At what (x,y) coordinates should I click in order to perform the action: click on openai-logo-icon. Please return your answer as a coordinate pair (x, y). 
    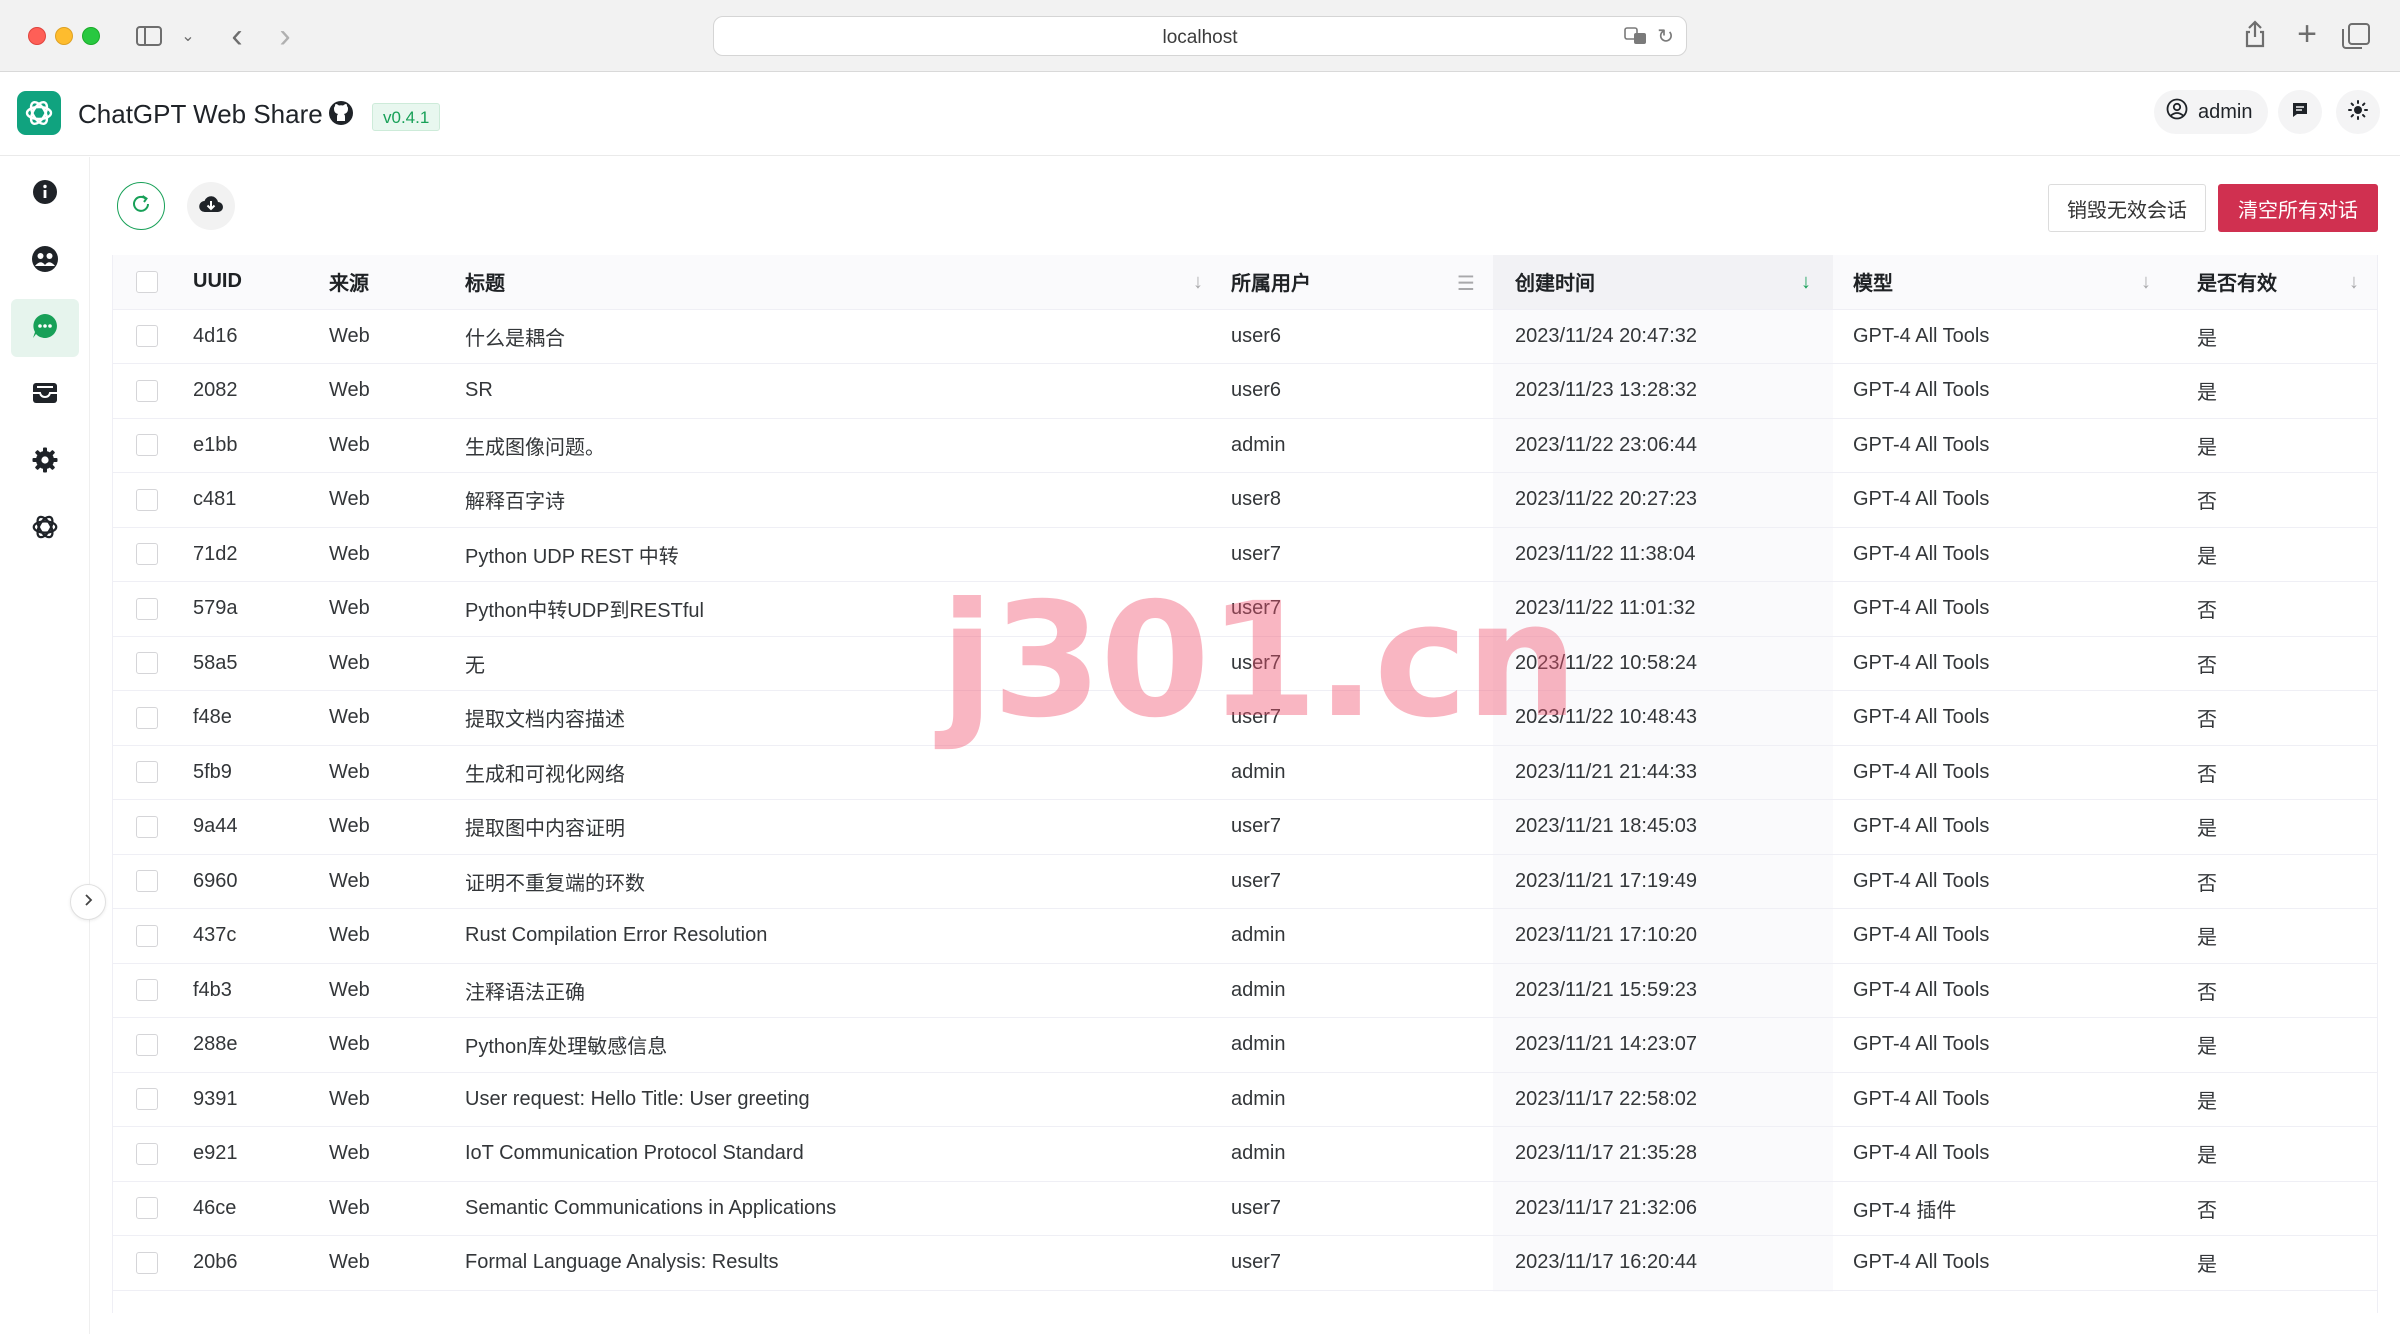
    Looking at the image, I should click on (39, 113).